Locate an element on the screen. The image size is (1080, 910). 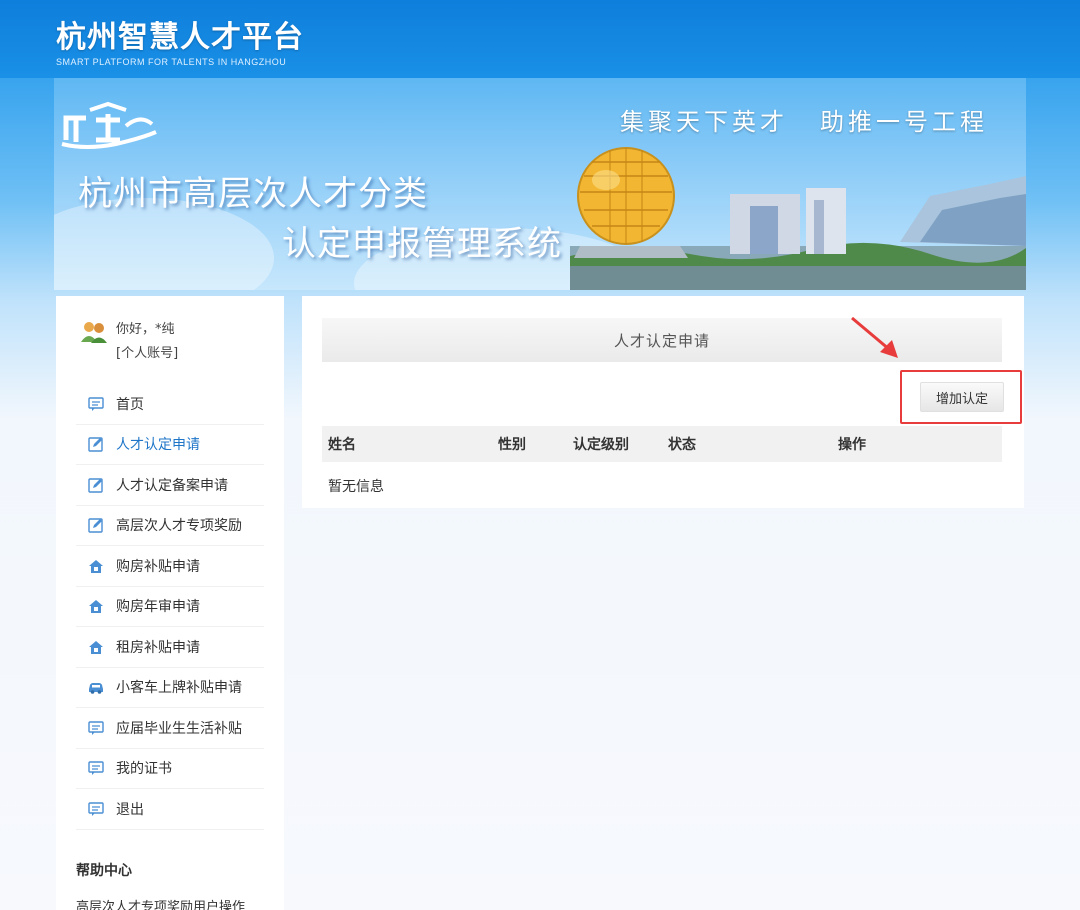
banner-title-line2: 认定申报管理系统 is located at coordinates (422, 244).